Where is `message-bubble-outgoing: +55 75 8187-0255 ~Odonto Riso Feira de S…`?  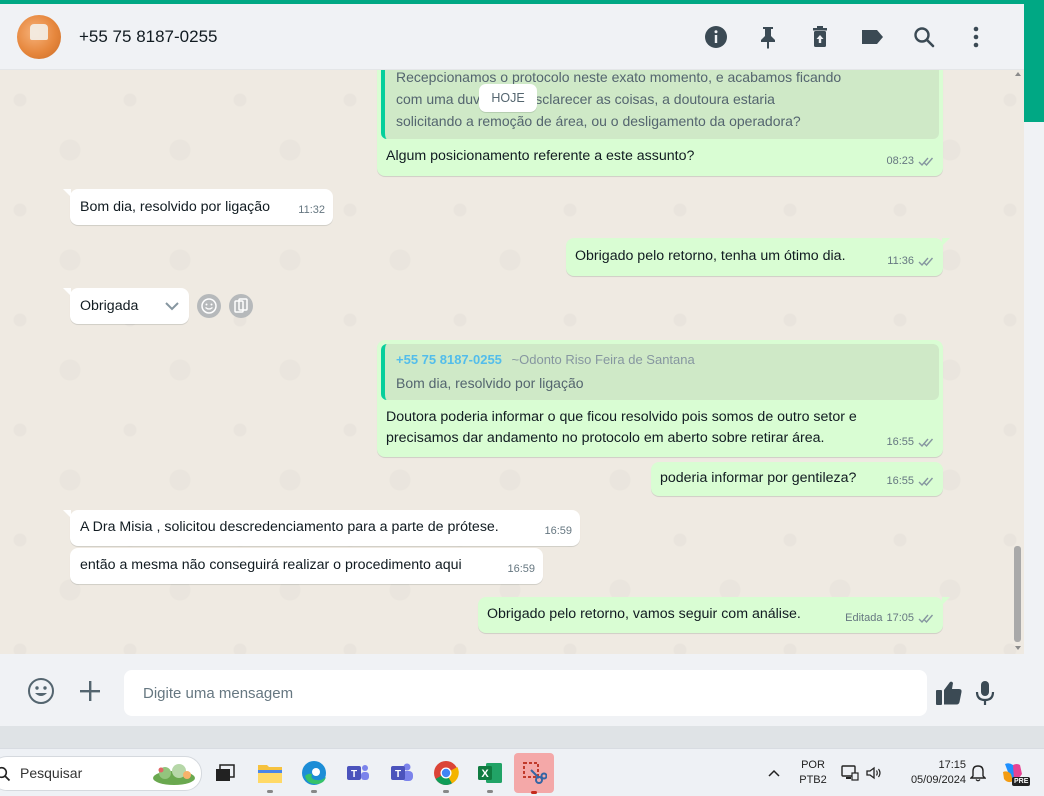 message-bubble-outgoing: +55 75 8187-0255 ~Odonto Riso Feira de S… is located at coordinates (660, 398).